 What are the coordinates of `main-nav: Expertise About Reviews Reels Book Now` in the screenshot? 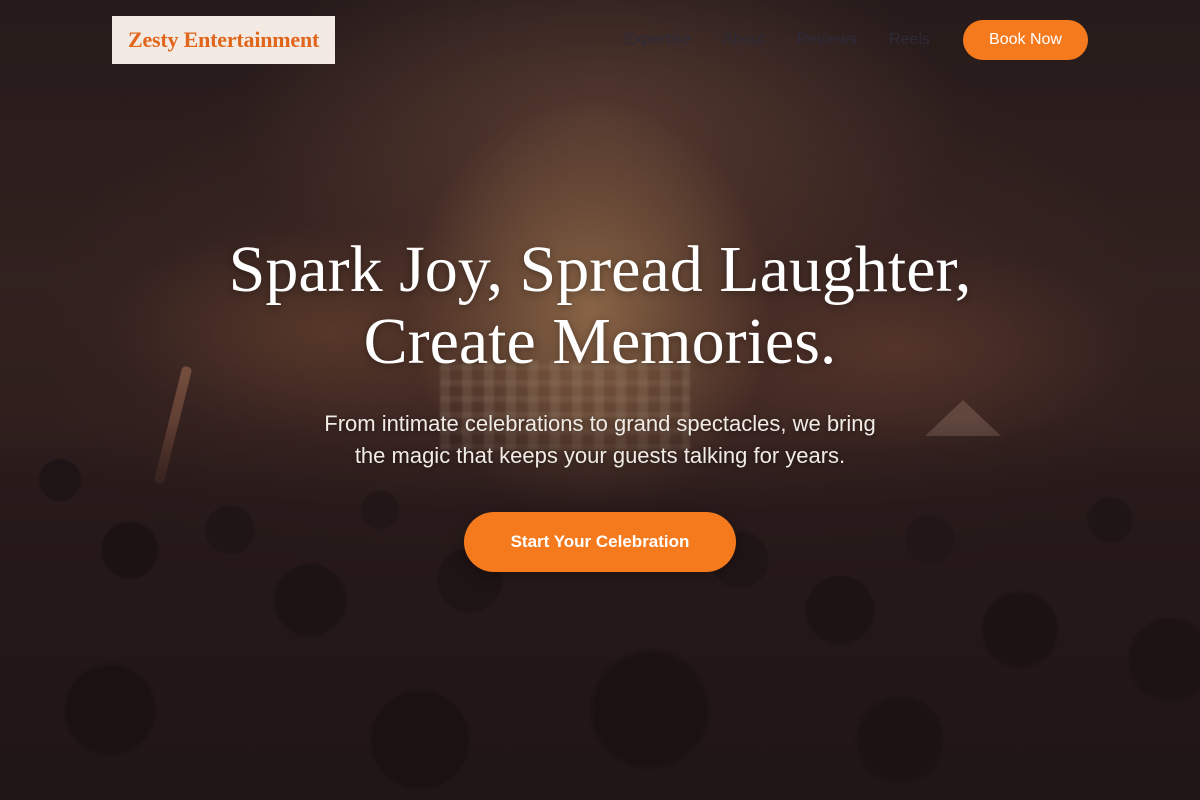 It's located at (856, 40).